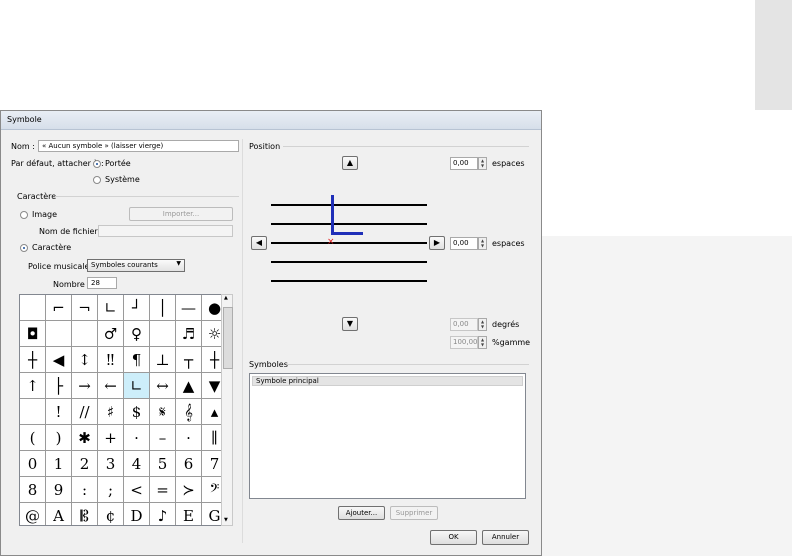  I want to click on grid-cell: <, so click(137, 490).